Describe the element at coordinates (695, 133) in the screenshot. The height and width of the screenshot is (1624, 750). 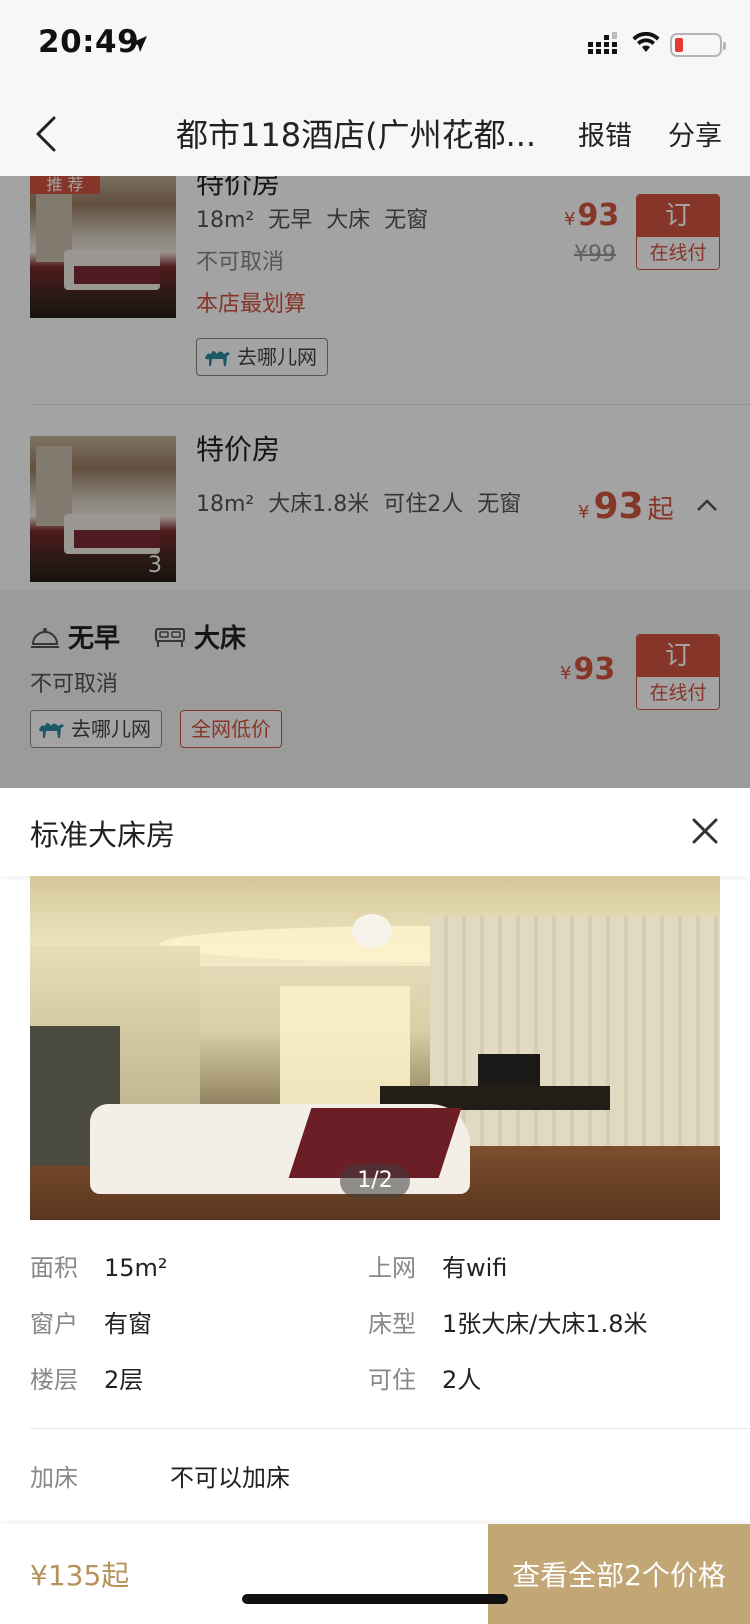
I see `share-button: 分享` at that location.